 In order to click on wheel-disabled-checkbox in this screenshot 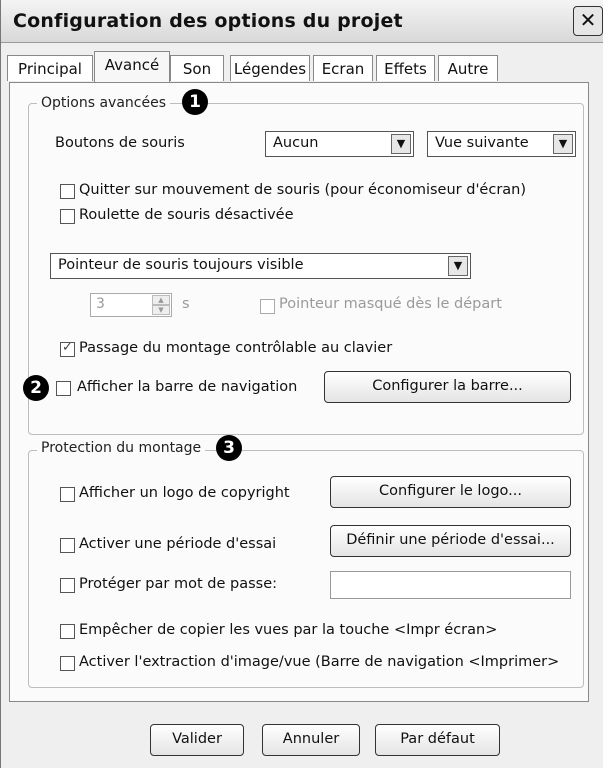, I will do `click(67, 216)`.